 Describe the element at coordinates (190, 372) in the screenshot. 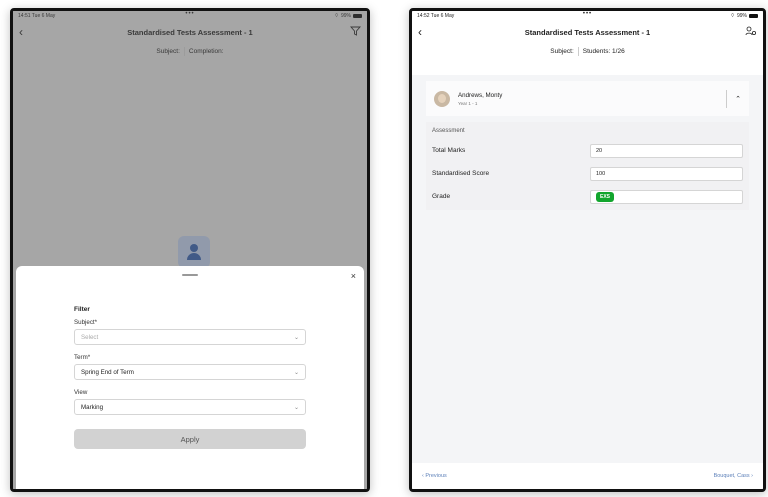

I see `term-select: Spring End of Term ⌄` at that location.